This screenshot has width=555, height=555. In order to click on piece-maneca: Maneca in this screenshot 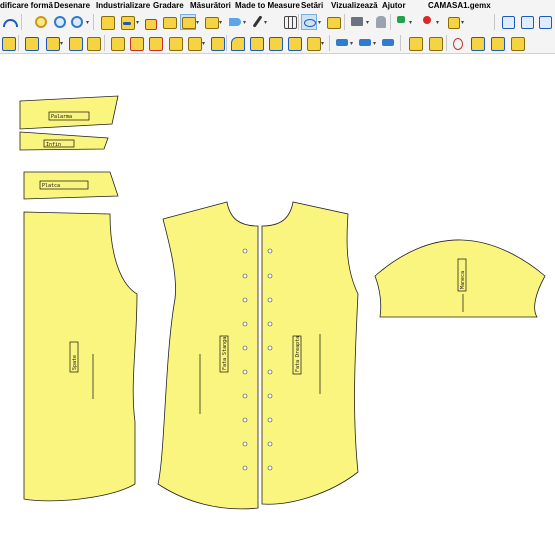, I will do `click(460, 278)`.